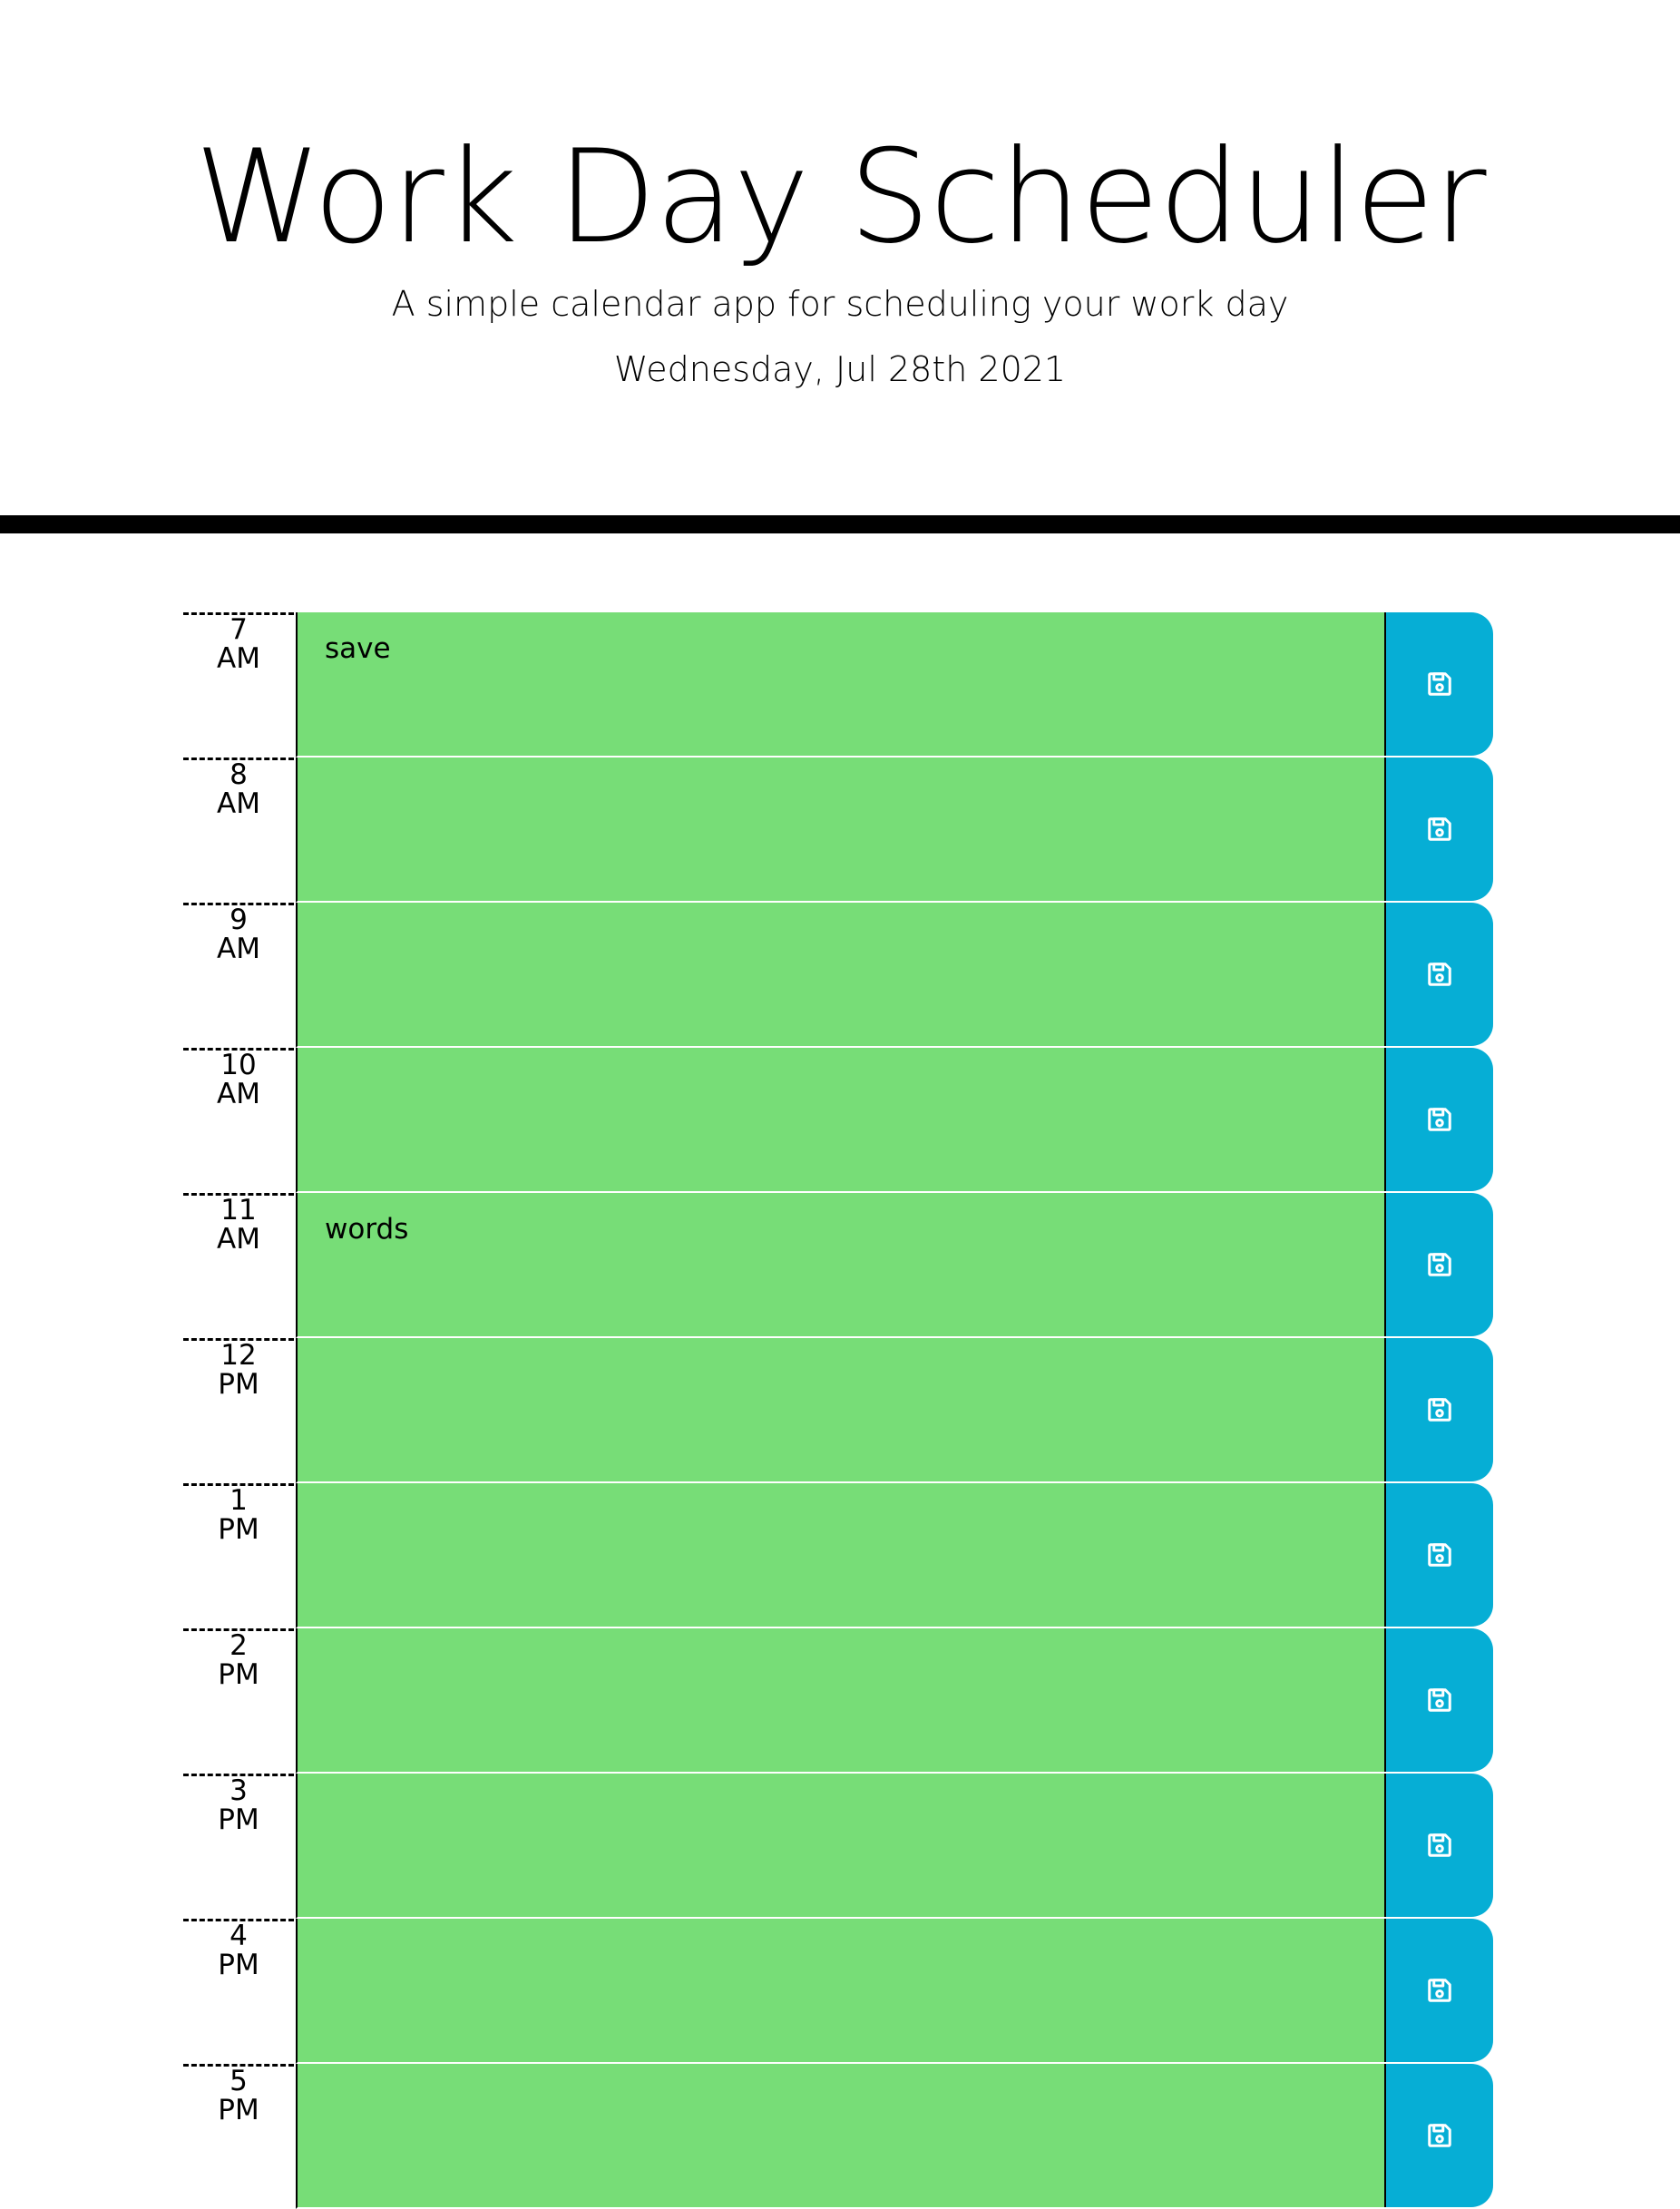  I want to click on page-title: Work Day Scheduler, so click(840, 197).